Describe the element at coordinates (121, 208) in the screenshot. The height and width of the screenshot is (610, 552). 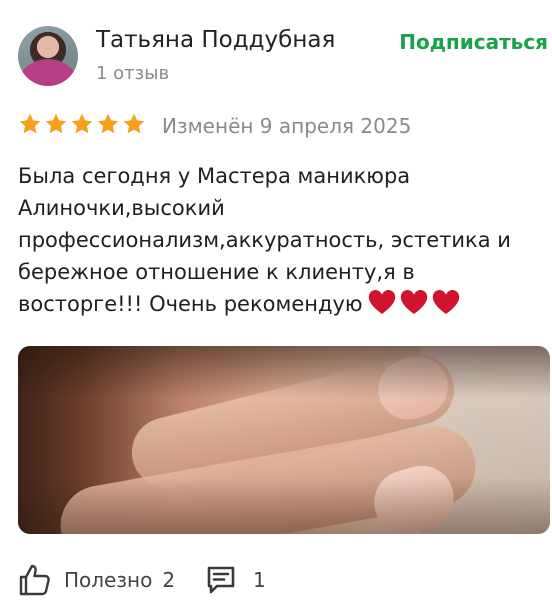
I see `review-line: Алиночки,высокий` at that location.